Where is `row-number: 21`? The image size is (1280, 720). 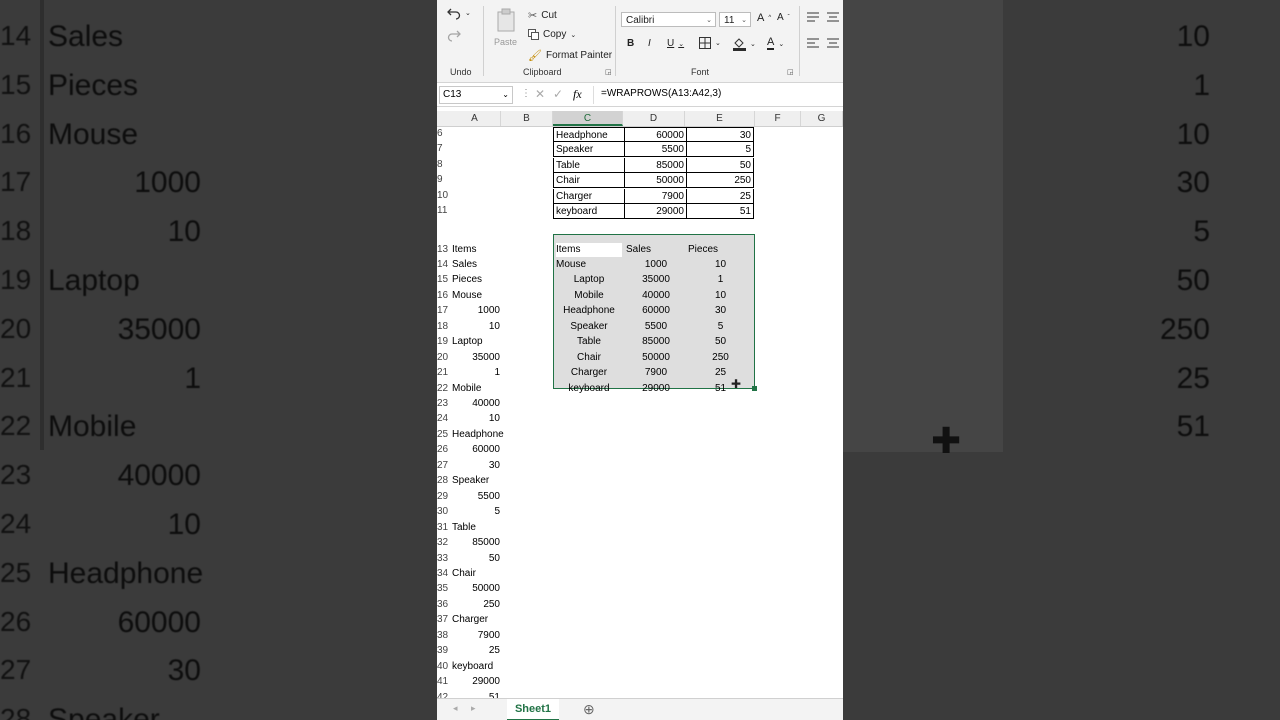
row-number: 21 is located at coordinates (443, 373).